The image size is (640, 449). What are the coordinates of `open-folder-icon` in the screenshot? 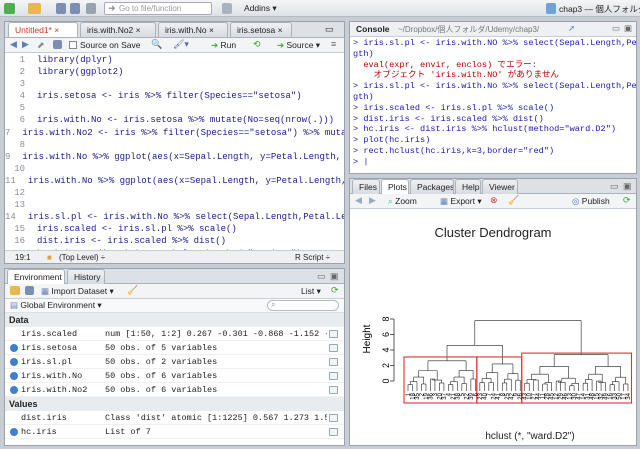 It's located at (34, 8).